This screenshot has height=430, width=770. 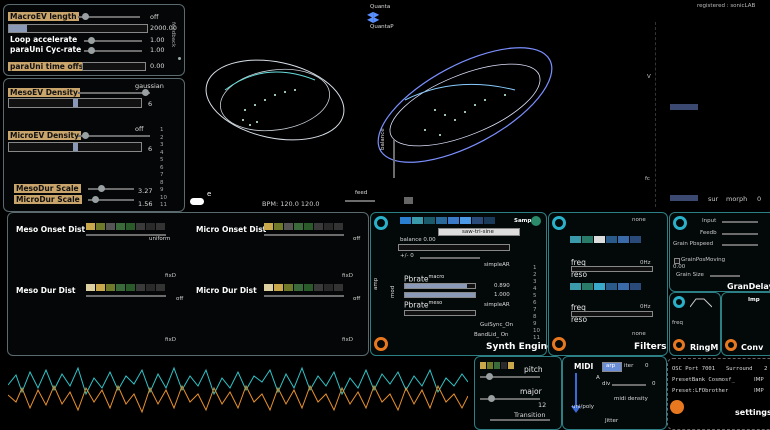 I want to click on micro-onset-cells, so click(x=304, y=226).